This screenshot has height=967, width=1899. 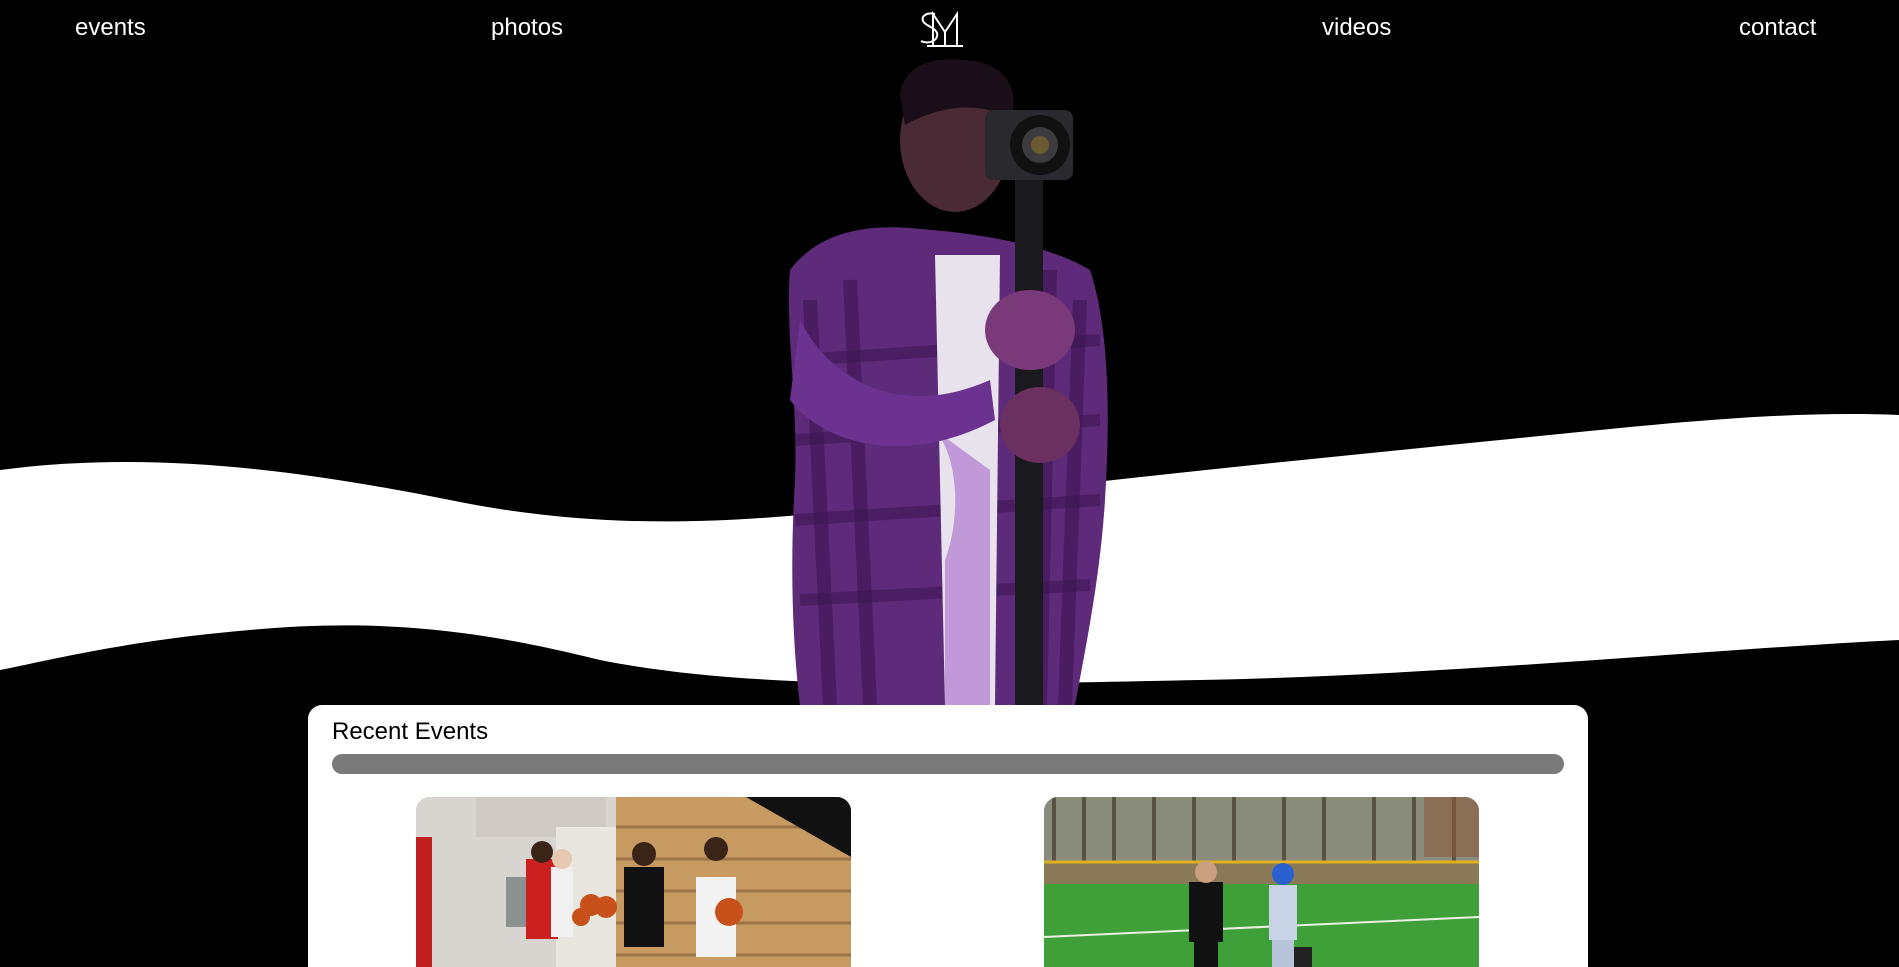 What do you see at coordinates (1356, 28) in the screenshot?
I see `nav-link-videos: videos` at bounding box center [1356, 28].